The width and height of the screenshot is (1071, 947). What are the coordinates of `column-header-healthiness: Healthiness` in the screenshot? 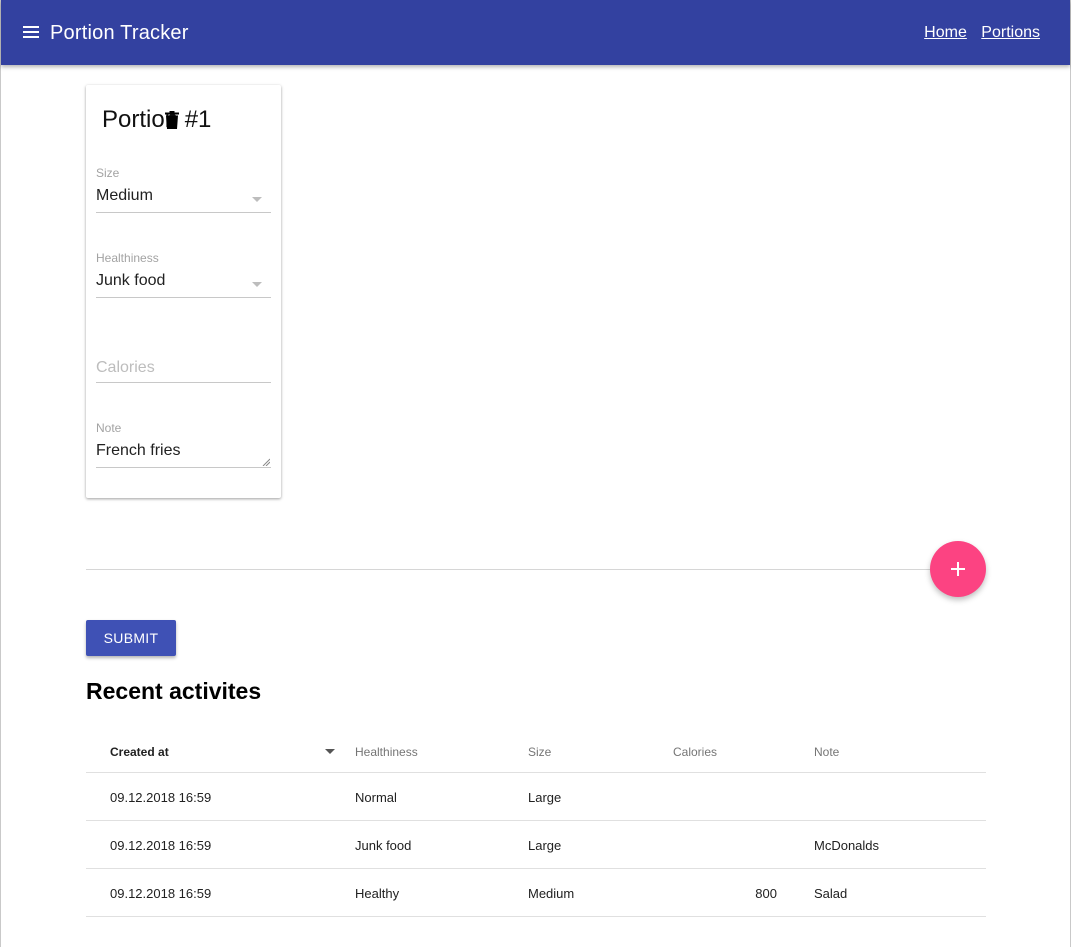 It's located at (386, 752).